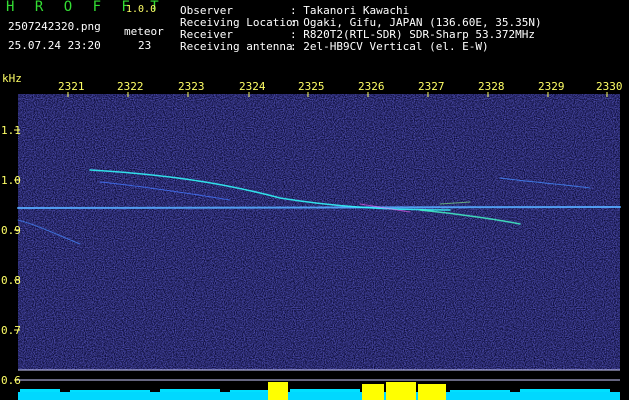 The height and width of the screenshot is (400, 629). I want to click on x-tick: 2323, so click(191, 86).